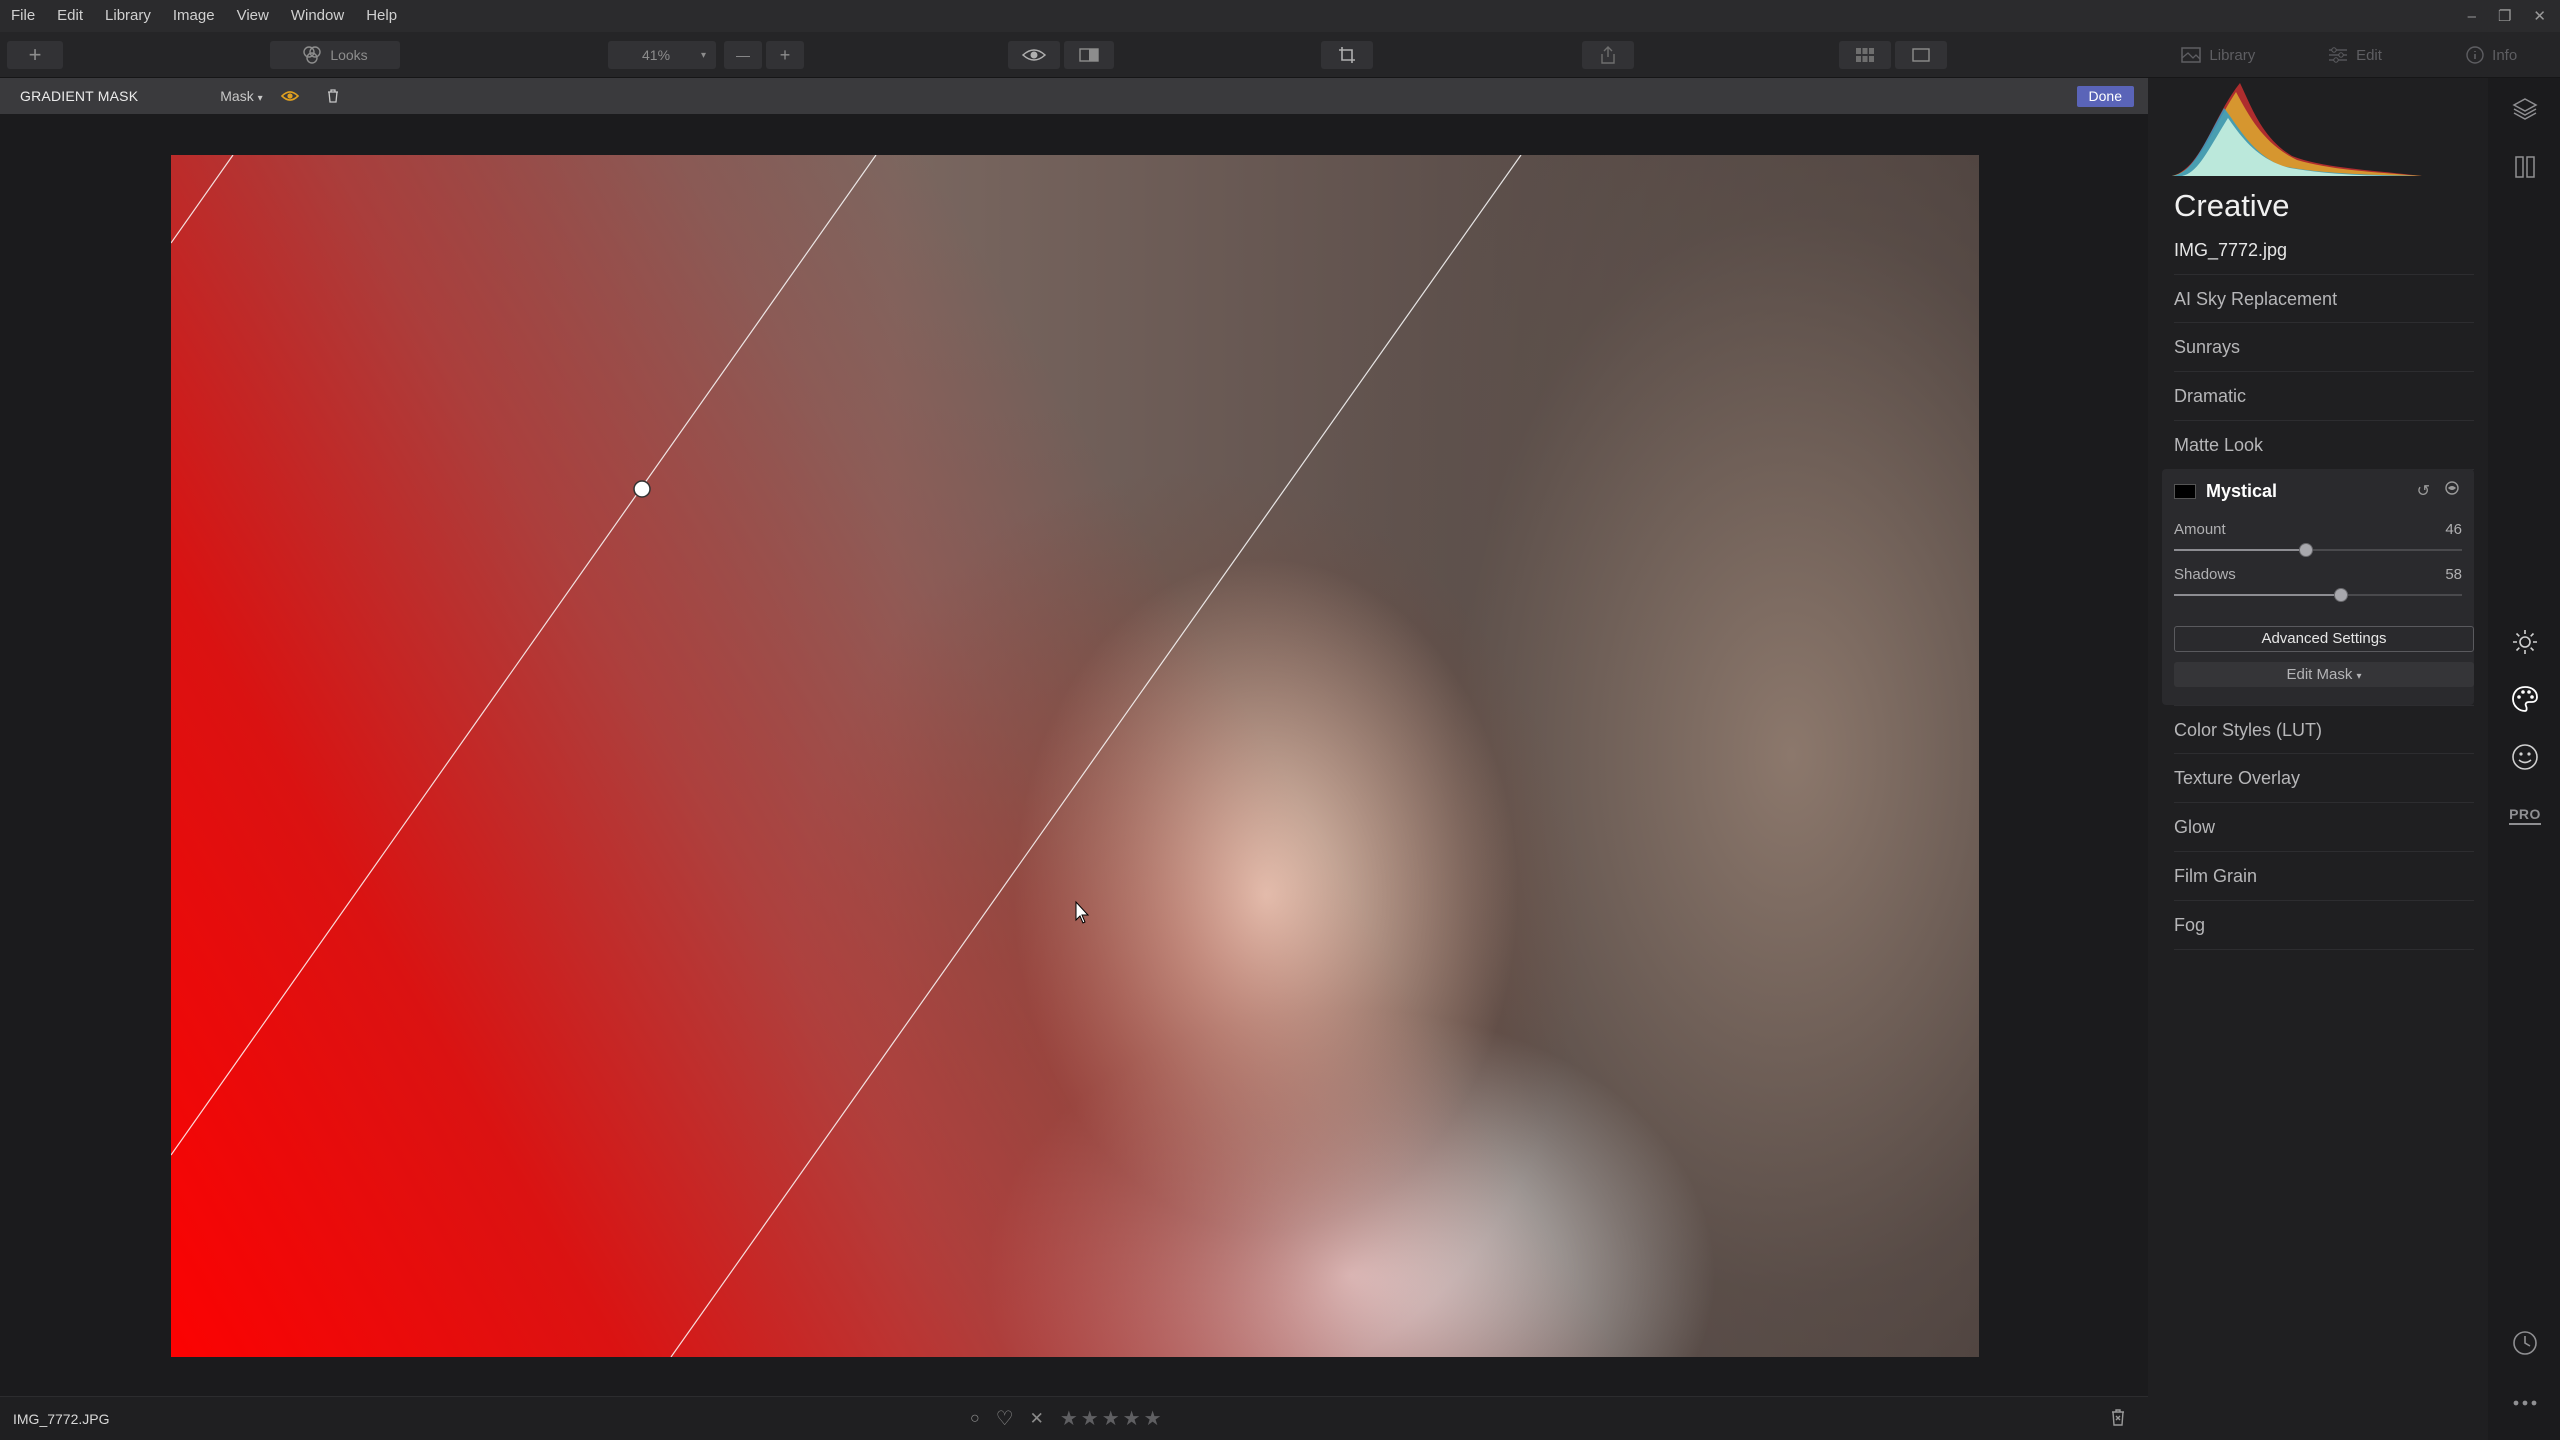 The image size is (2560, 1440). I want to click on zoom-in-button: +, so click(785, 55).